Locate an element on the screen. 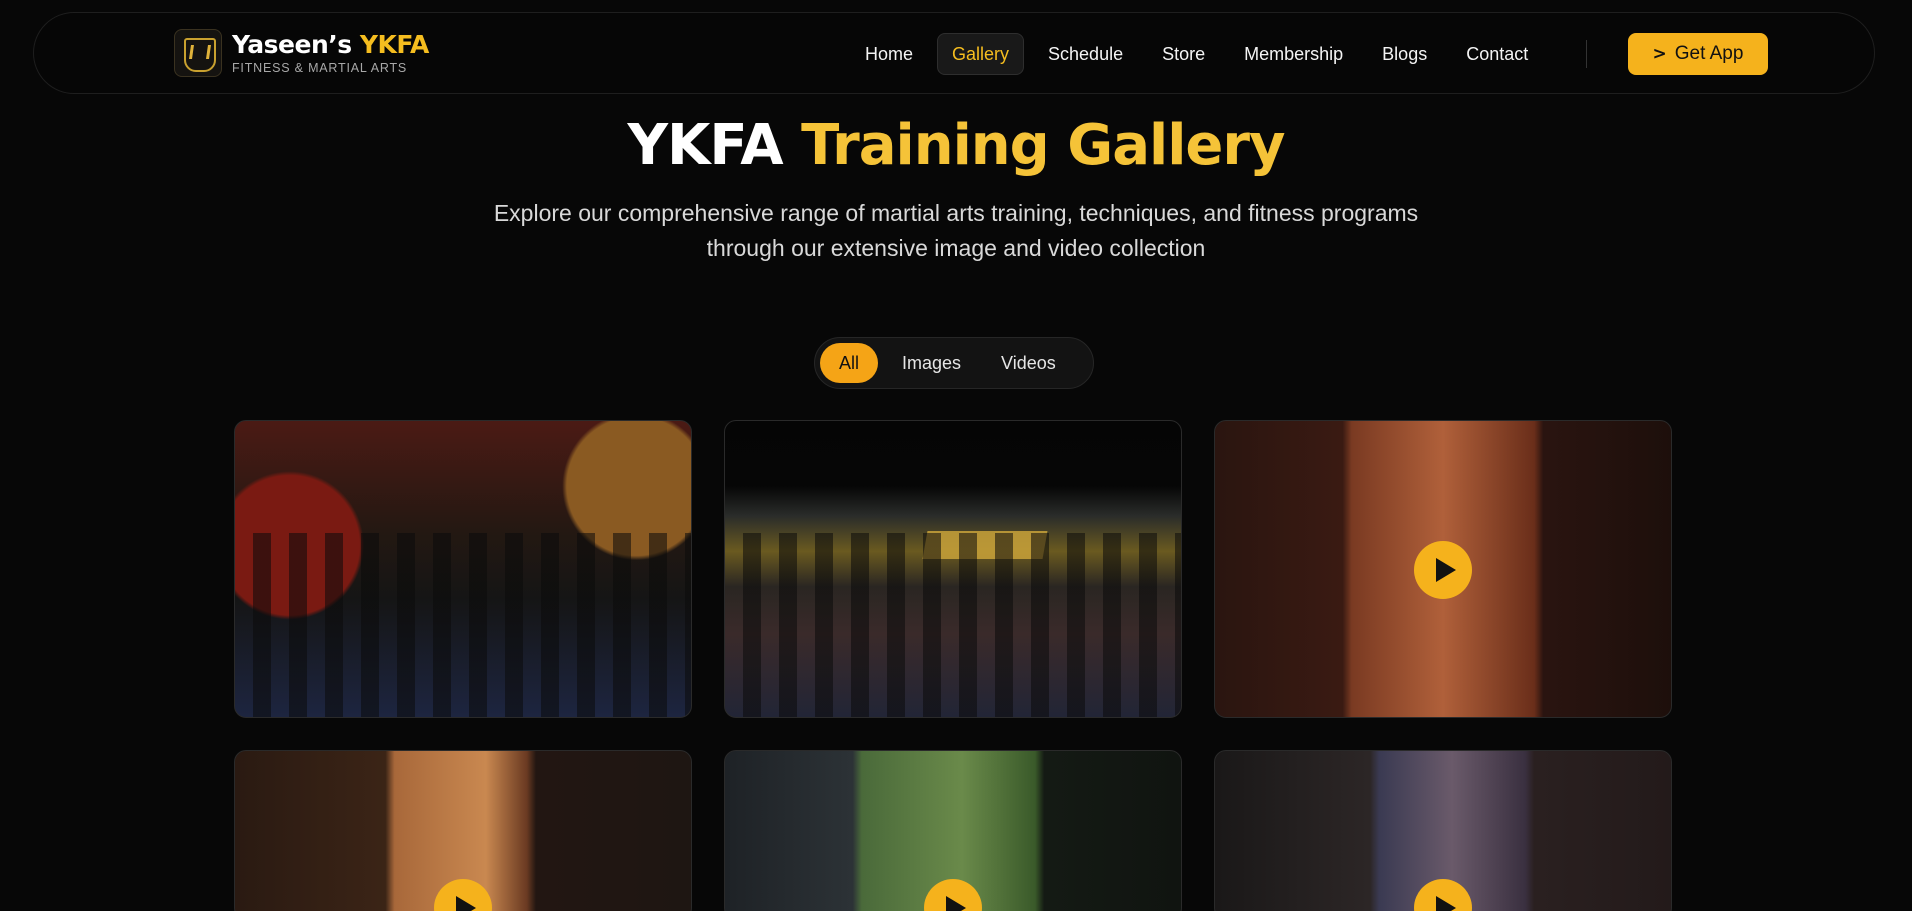 This screenshot has width=1912, height=911. filter-tab-images: Images is located at coordinates (931, 363).